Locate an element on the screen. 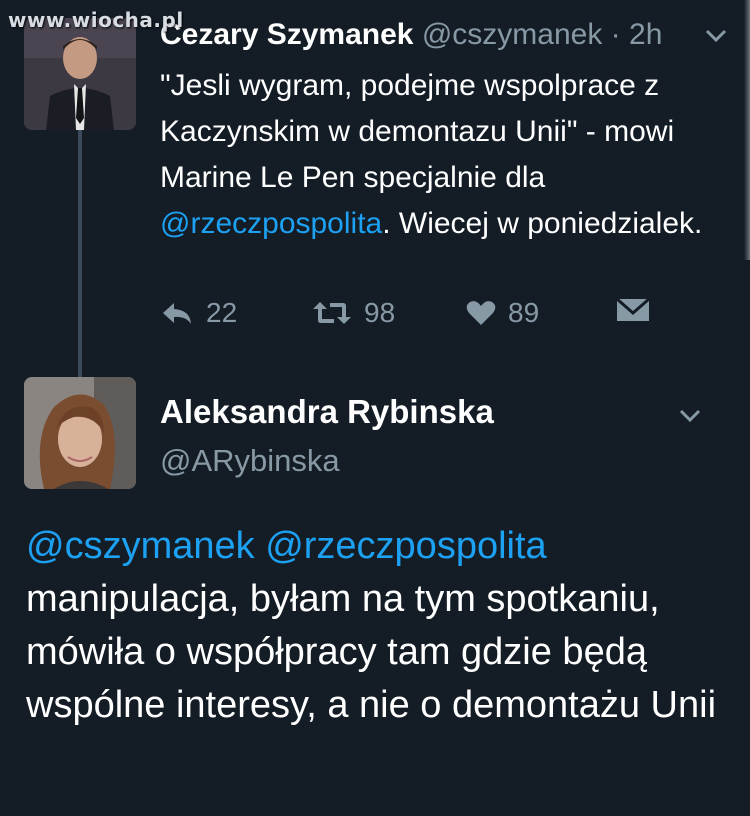 Image resolution: width=750 pixels, height=816 pixels. tweet-text-end: . Wiecej w poniedzialek. is located at coordinates (542, 223).